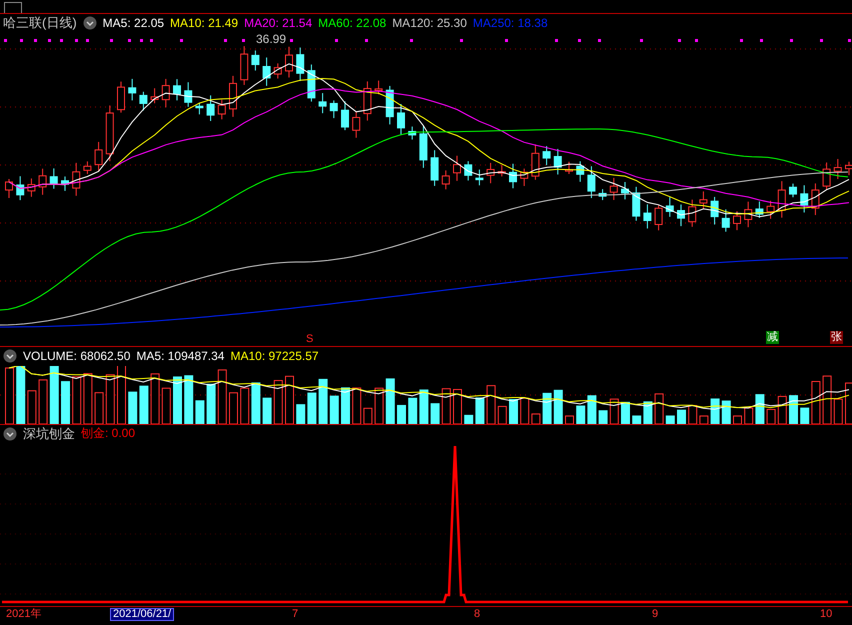 Image resolution: width=852 pixels, height=625 pixels. What do you see at coordinates (826, 614) in the screenshot?
I see `date-label: 10` at bounding box center [826, 614].